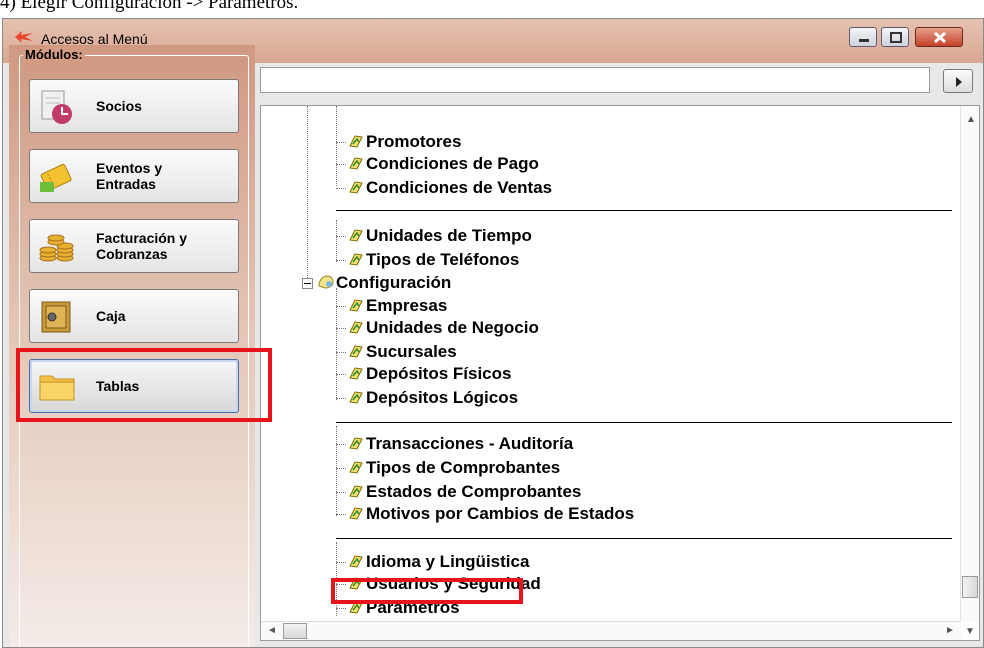 The height and width of the screenshot is (648, 984). I want to click on tree-item-sucursales: Sucursales, so click(402, 352).